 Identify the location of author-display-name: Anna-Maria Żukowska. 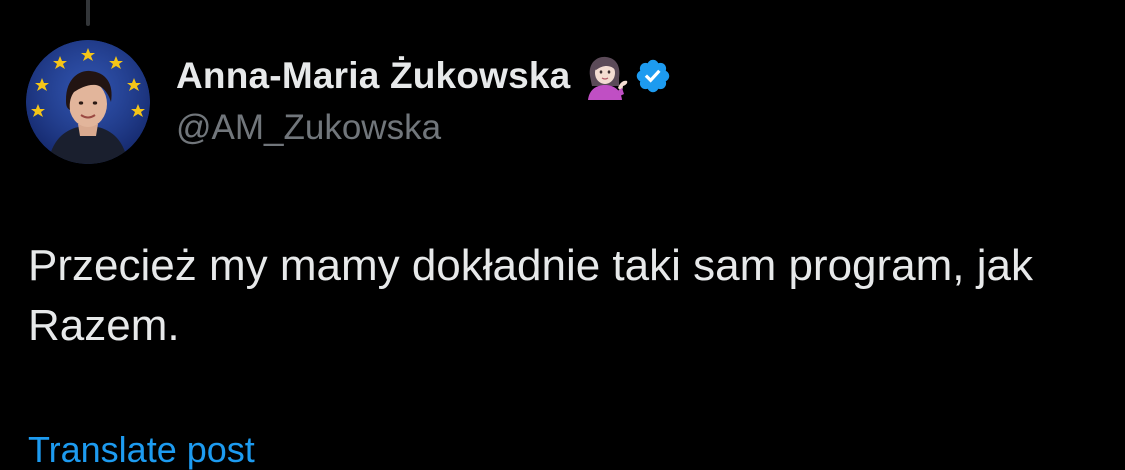
(373, 76).